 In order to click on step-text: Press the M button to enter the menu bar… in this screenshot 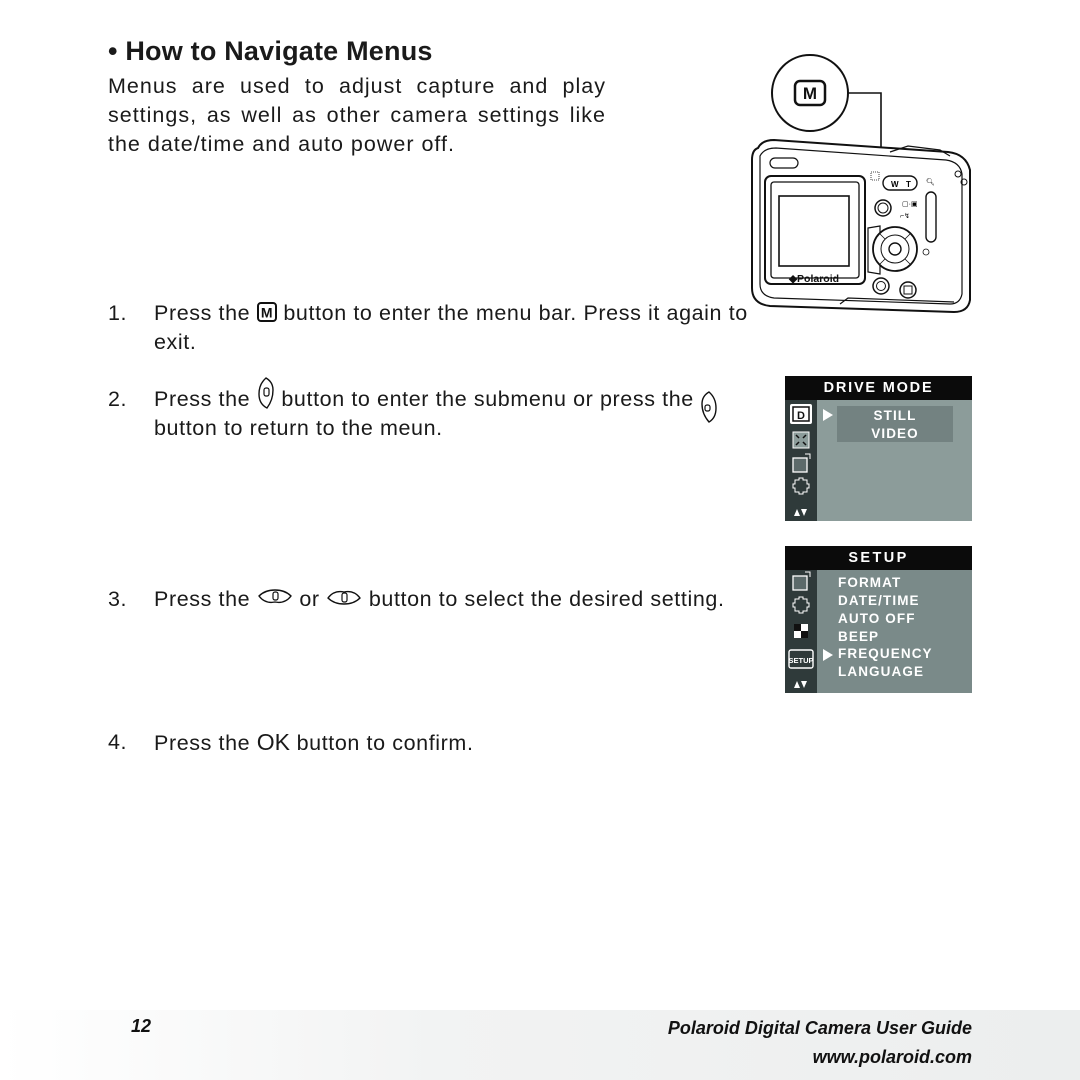, I will do `click(451, 327)`.